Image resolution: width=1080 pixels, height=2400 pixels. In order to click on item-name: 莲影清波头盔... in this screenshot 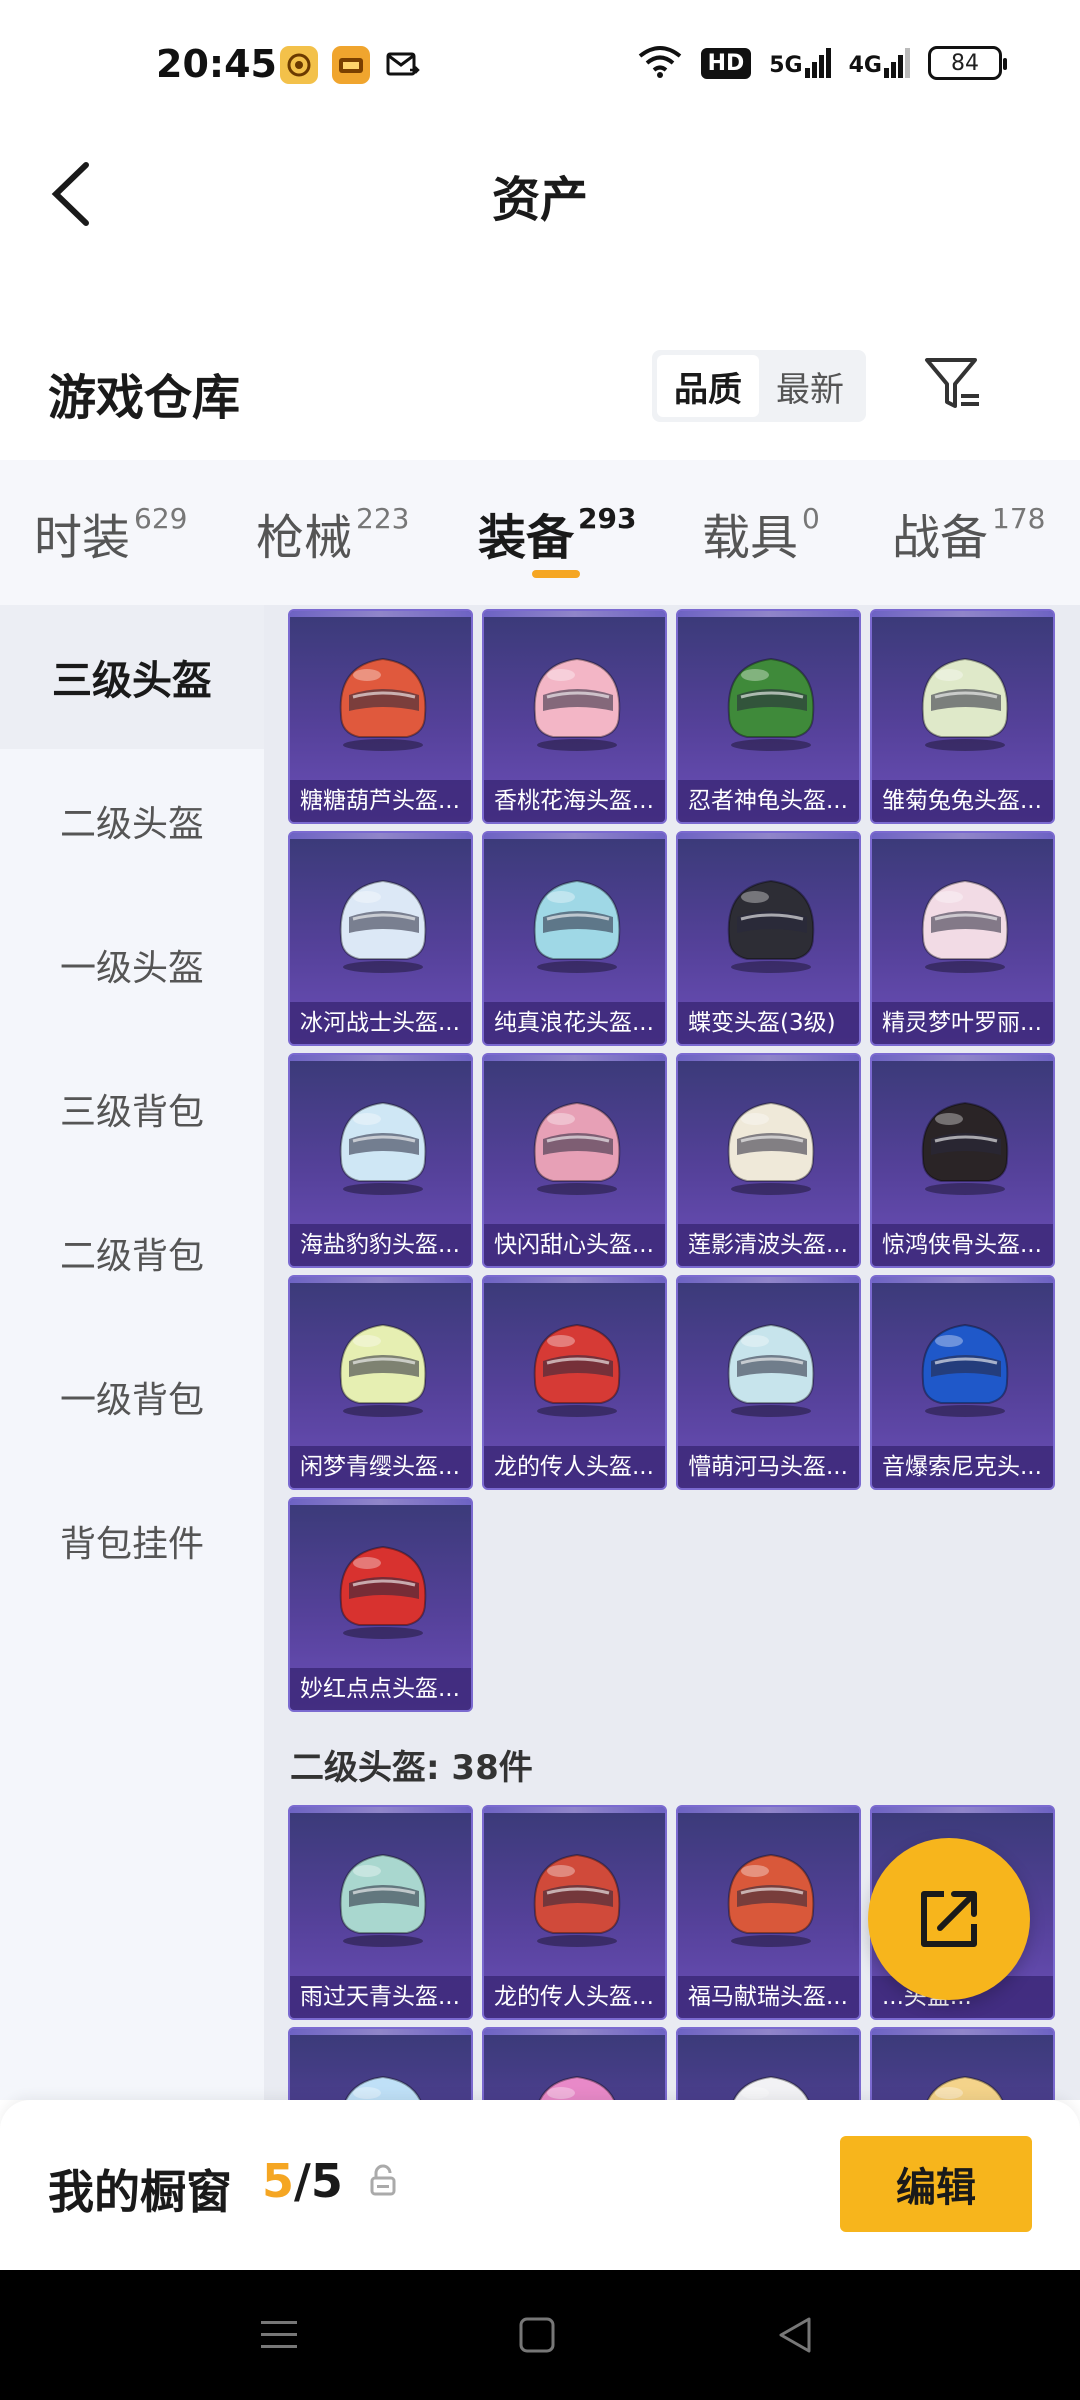, I will do `click(768, 1245)`.